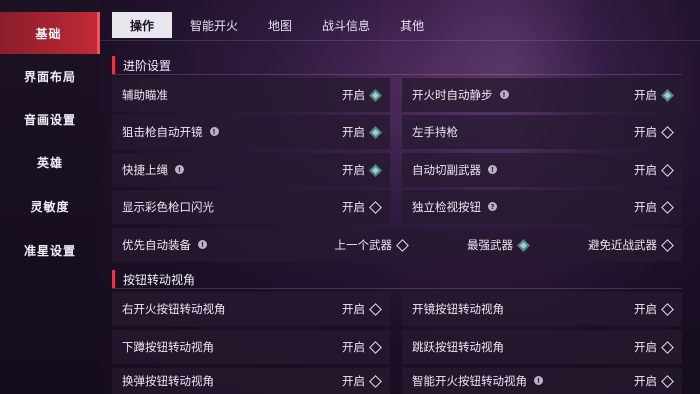 Image resolution: width=700 pixels, height=394 pixels. Describe the element at coordinates (251, 309) in the screenshot. I see `setting-row-right-fire: 右开火按钮转动视角 开启` at that location.